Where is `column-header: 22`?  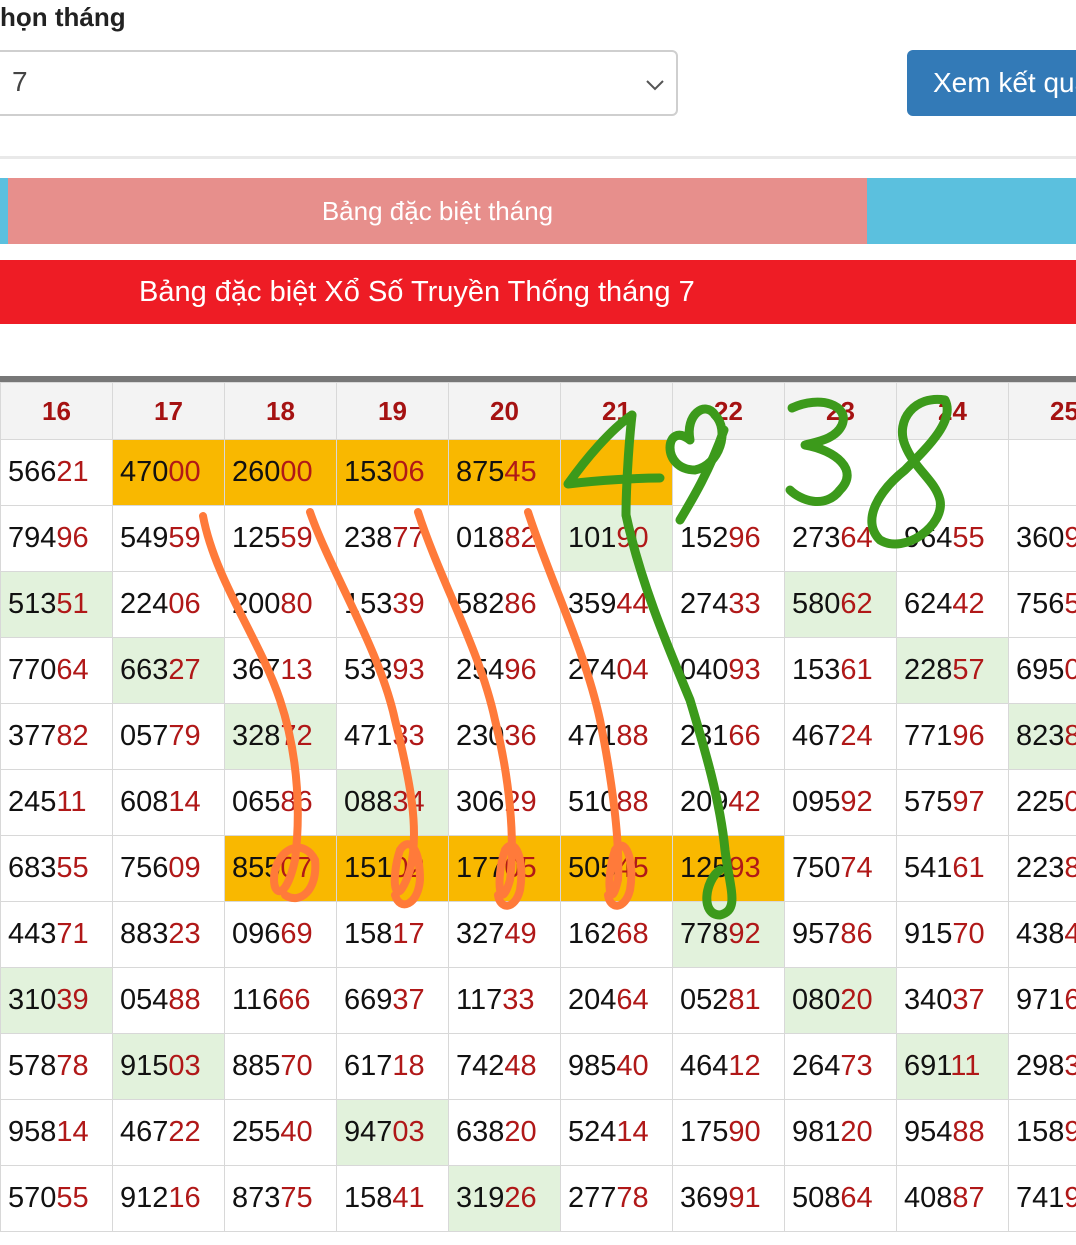 column-header: 22 is located at coordinates (728, 411).